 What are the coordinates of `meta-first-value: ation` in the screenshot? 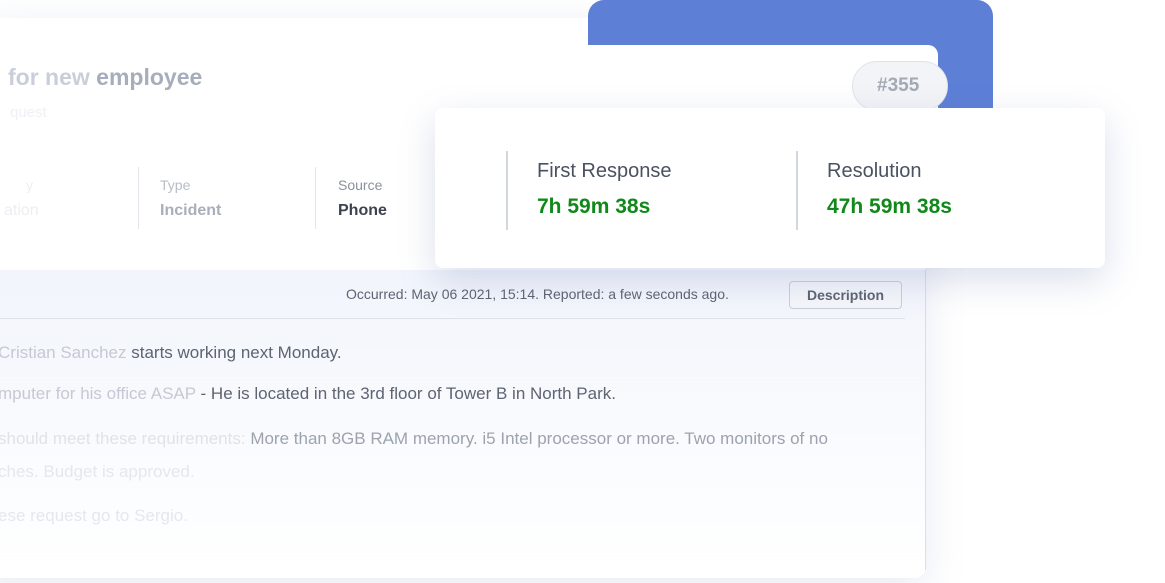 It's located at (21, 210).